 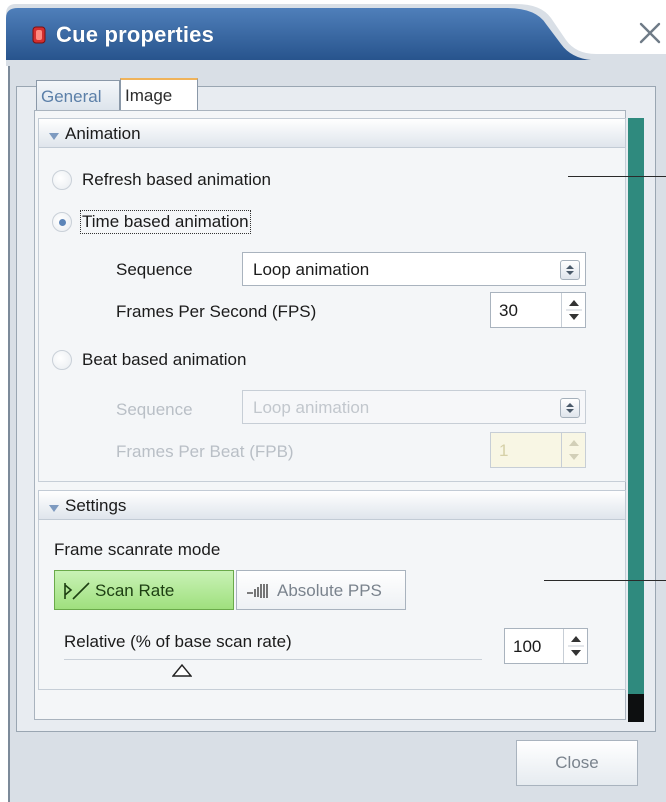 What do you see at coordinates (159, 94) in the screenshot?
I see `tab-image: Image` at bounding box center [159, 94].